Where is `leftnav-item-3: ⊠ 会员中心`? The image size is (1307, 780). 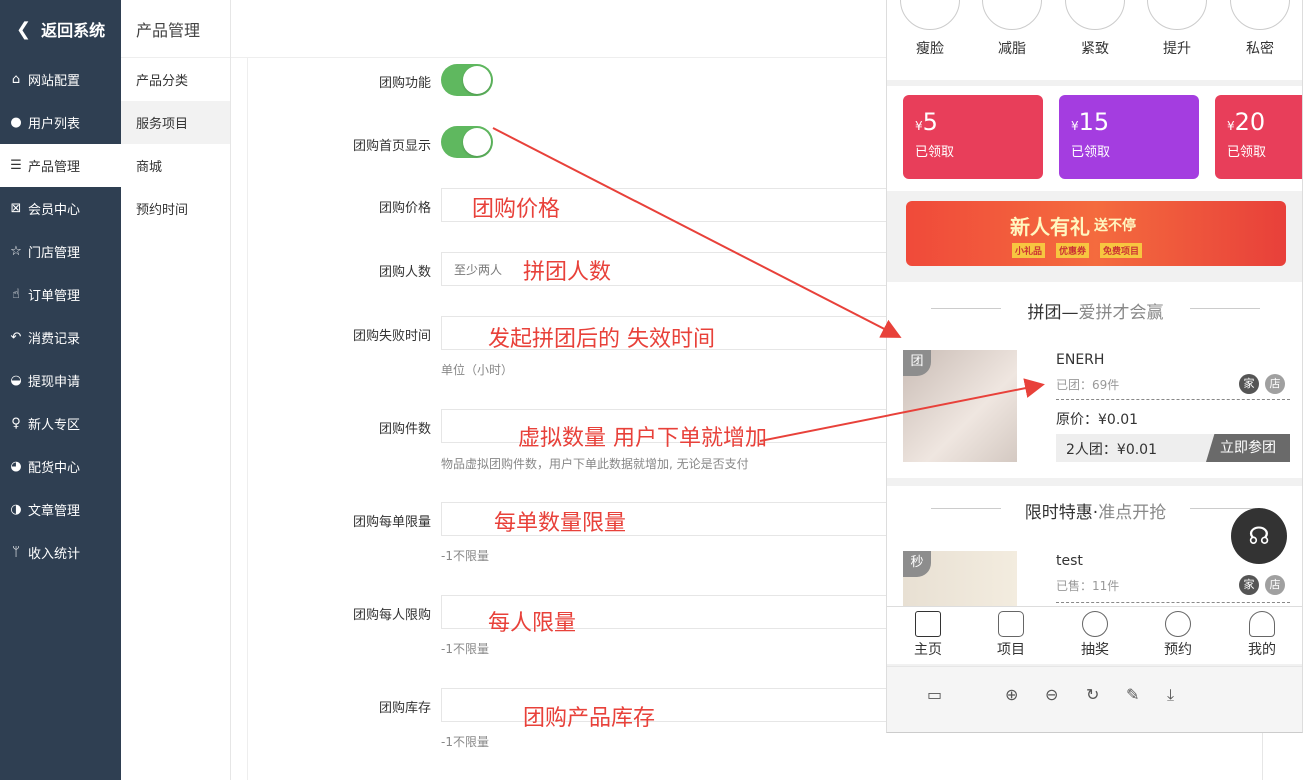
leftnav-item-3: ⊠ 会员中心 is located at coordinates (60, 208).